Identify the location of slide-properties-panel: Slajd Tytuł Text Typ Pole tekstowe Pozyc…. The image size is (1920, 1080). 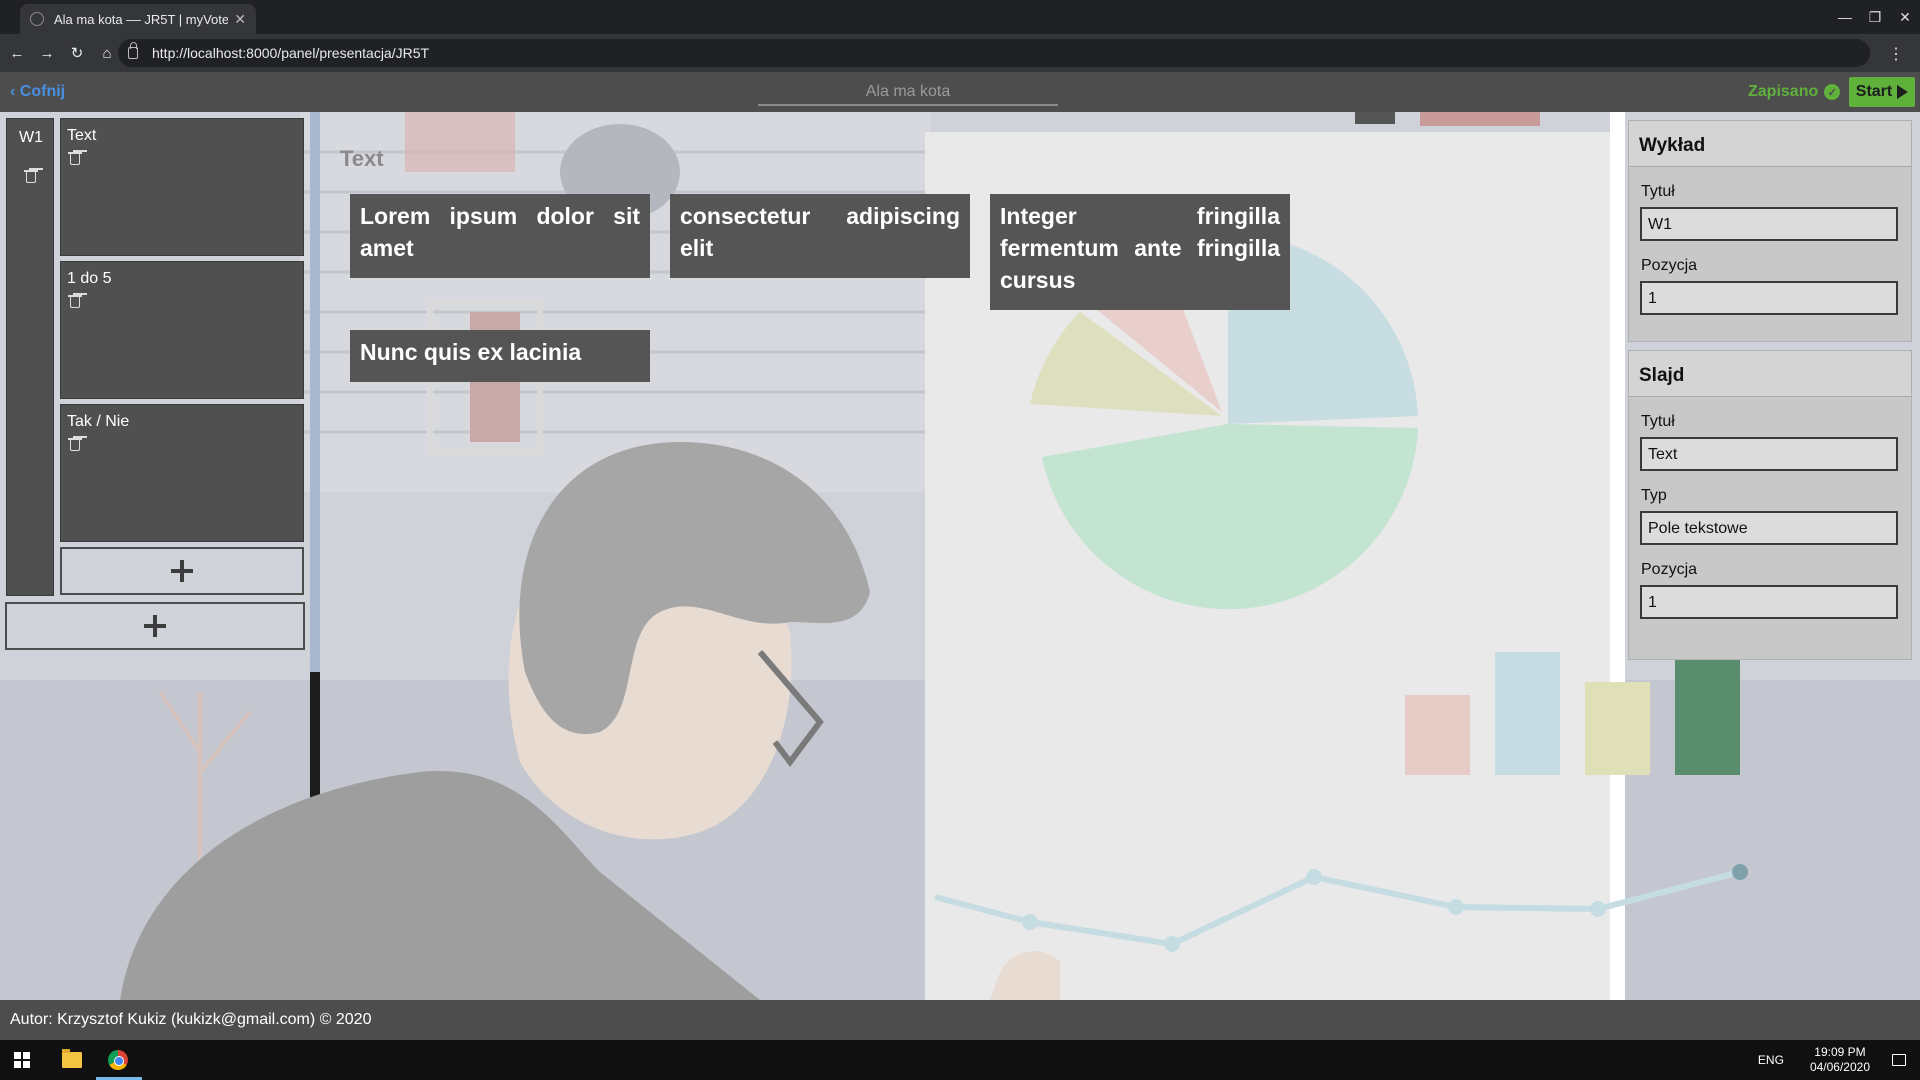
(1770, 505).